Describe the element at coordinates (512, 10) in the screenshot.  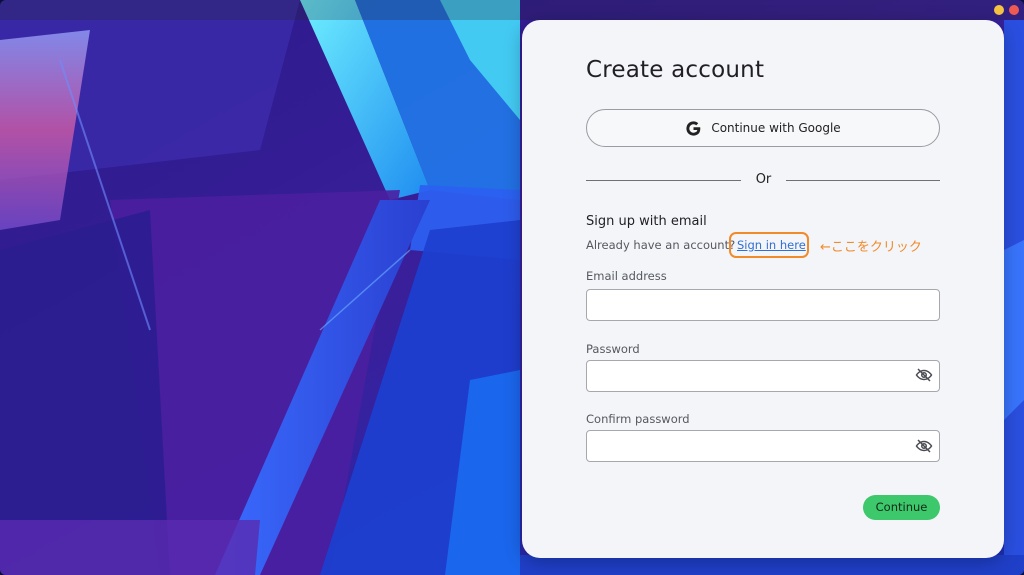
I see `title-bar` at that location.